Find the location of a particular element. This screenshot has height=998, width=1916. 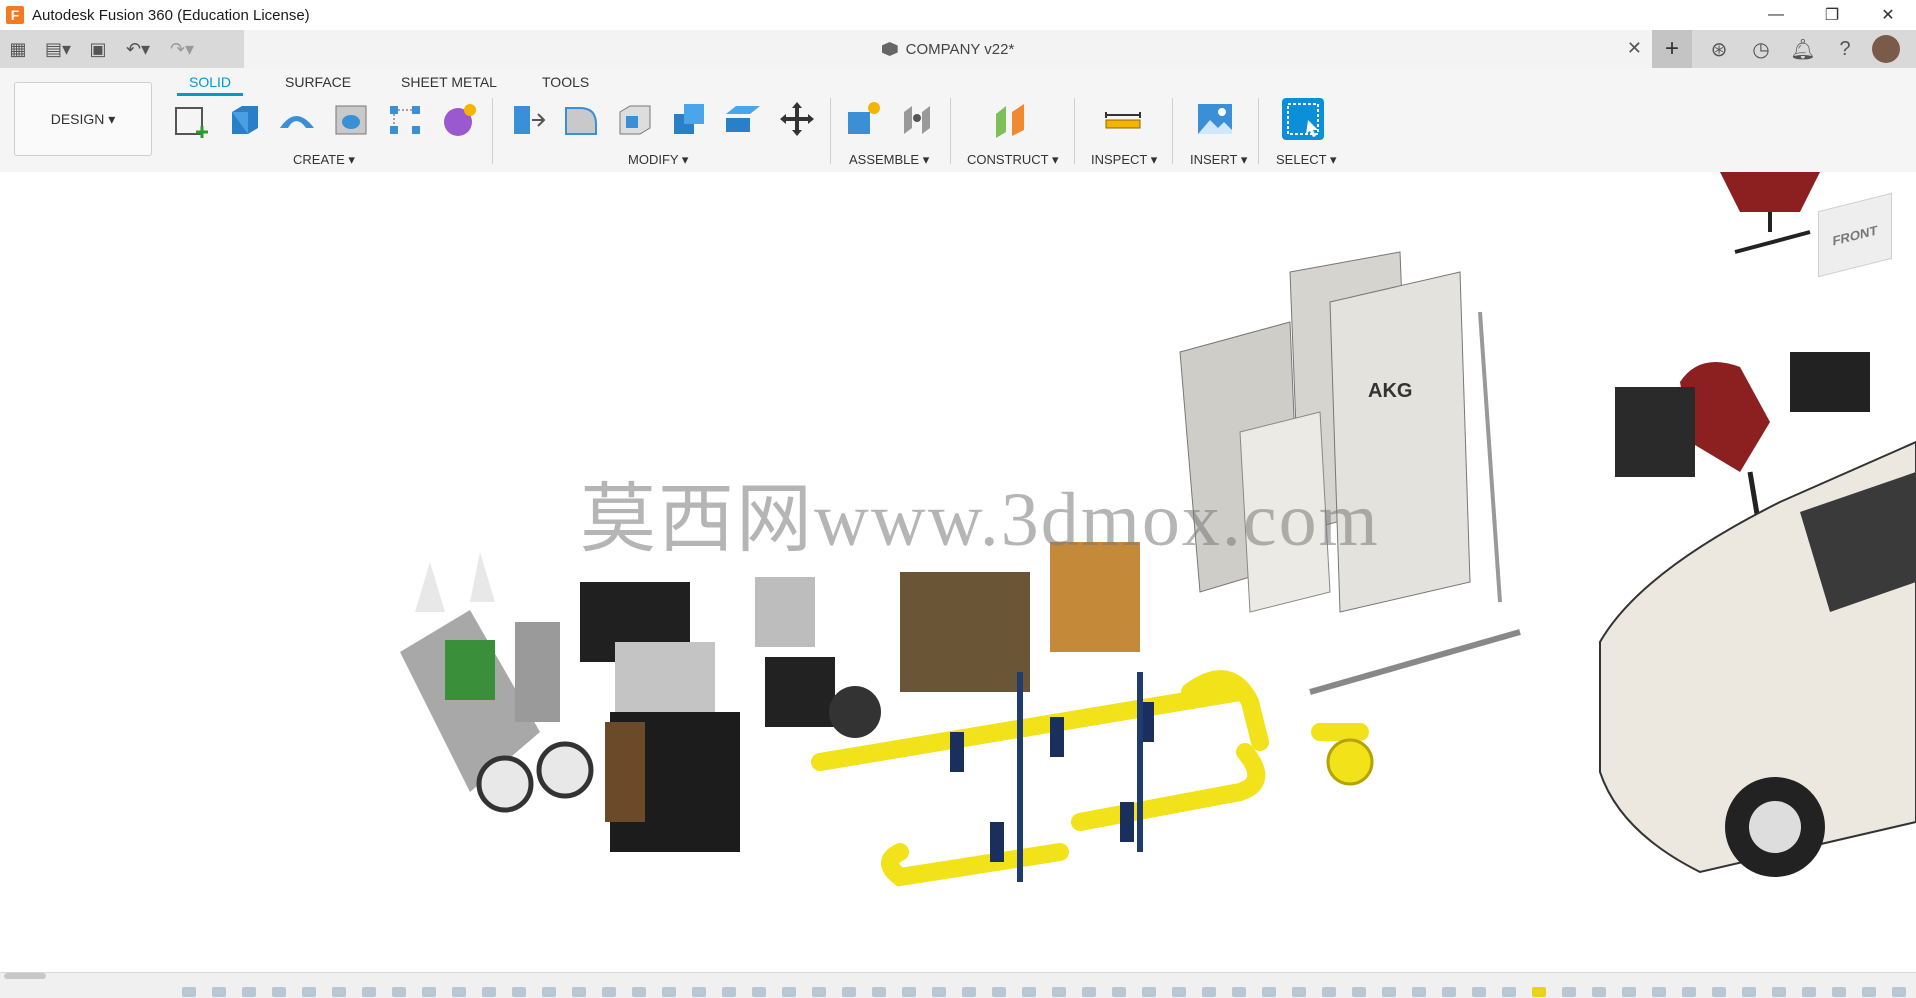

document-tab: COMPANY v22* ✕ is located at coordinates (948, 49).